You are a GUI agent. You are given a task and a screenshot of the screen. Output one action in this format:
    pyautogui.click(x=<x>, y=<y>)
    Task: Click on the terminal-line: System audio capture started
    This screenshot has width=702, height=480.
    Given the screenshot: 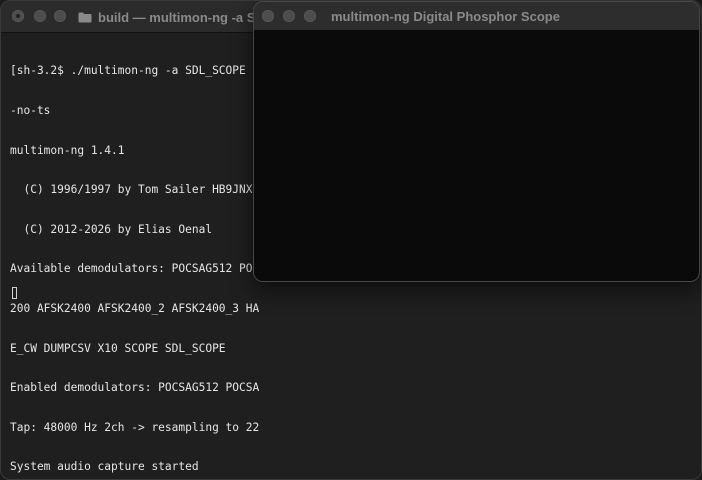 What is the action you would take?
    pyautogui.click(x=104, y=467)
    